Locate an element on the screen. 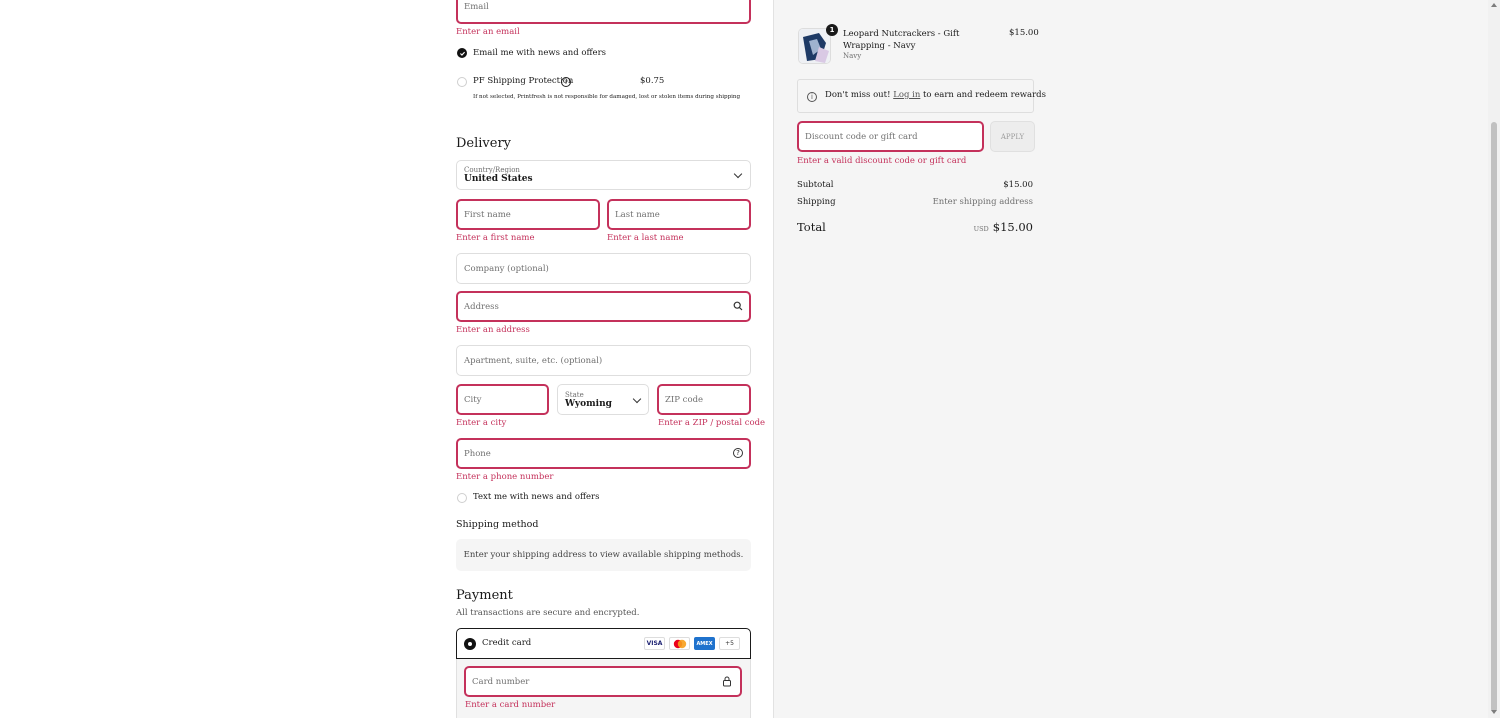 The height and width of the screenshot is (718, 1500). email-field: Email is located at coordinates (603, 12).